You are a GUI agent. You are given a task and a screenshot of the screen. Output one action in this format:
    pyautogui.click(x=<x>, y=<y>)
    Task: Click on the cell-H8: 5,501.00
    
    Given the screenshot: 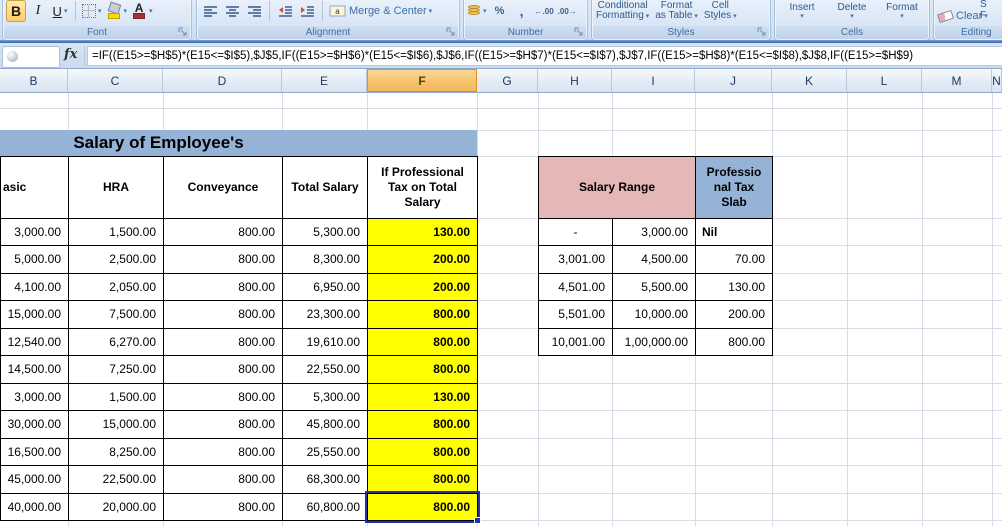 What is the action you would take?
    pyautogui.click(x=575, y=314)
    